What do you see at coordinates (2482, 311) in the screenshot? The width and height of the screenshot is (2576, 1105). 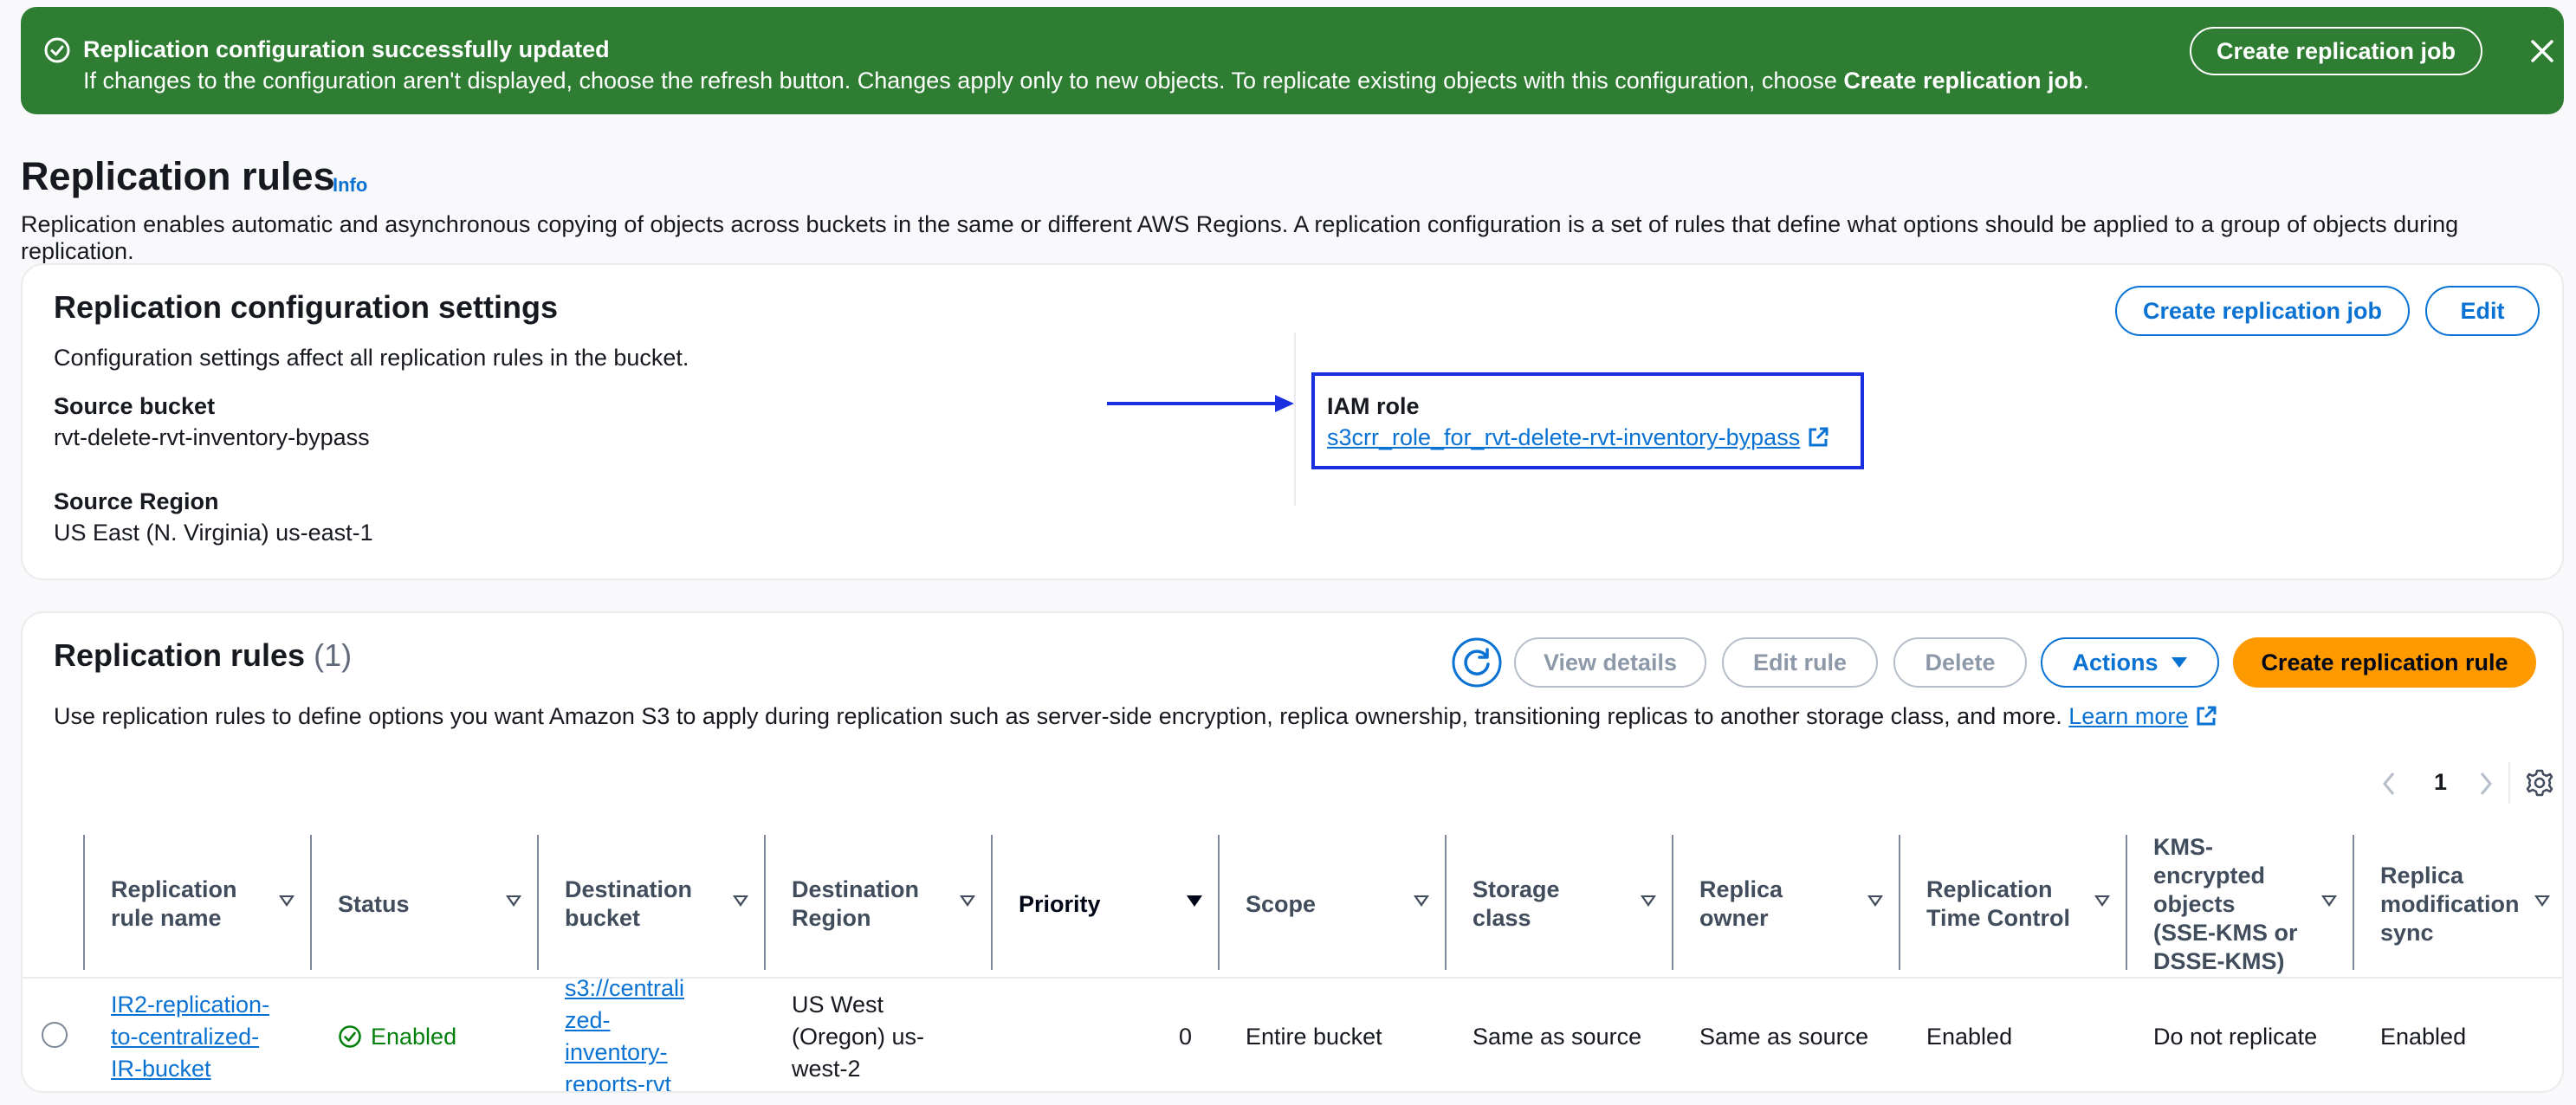 I see `edit-button: Edit` at bounding box center [2482, 311].